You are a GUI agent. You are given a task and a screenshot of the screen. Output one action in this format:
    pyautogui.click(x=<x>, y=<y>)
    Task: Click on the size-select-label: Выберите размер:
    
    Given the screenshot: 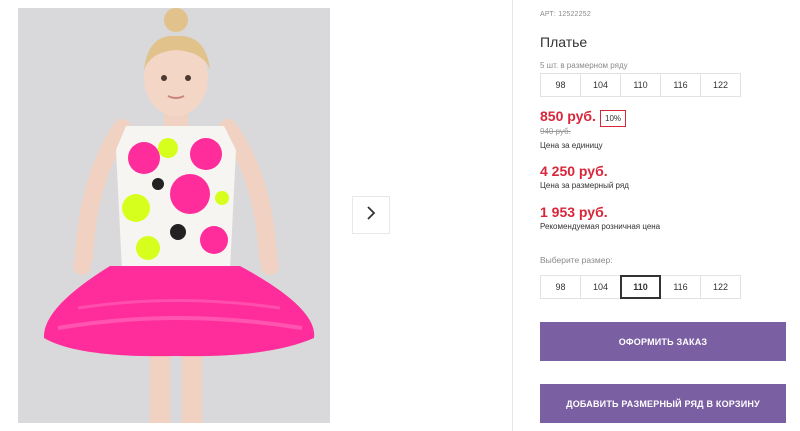 What is the action you would take?
    pyautogui.click(x=576, y=260)
    